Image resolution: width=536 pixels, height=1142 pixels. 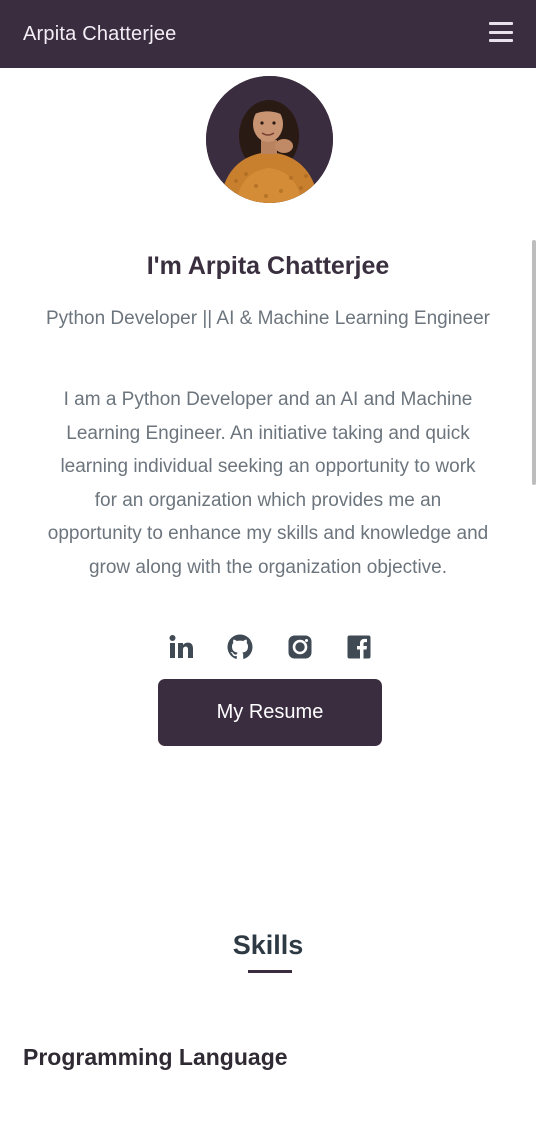 I want to click on avatar, so click(x=269, y=139).